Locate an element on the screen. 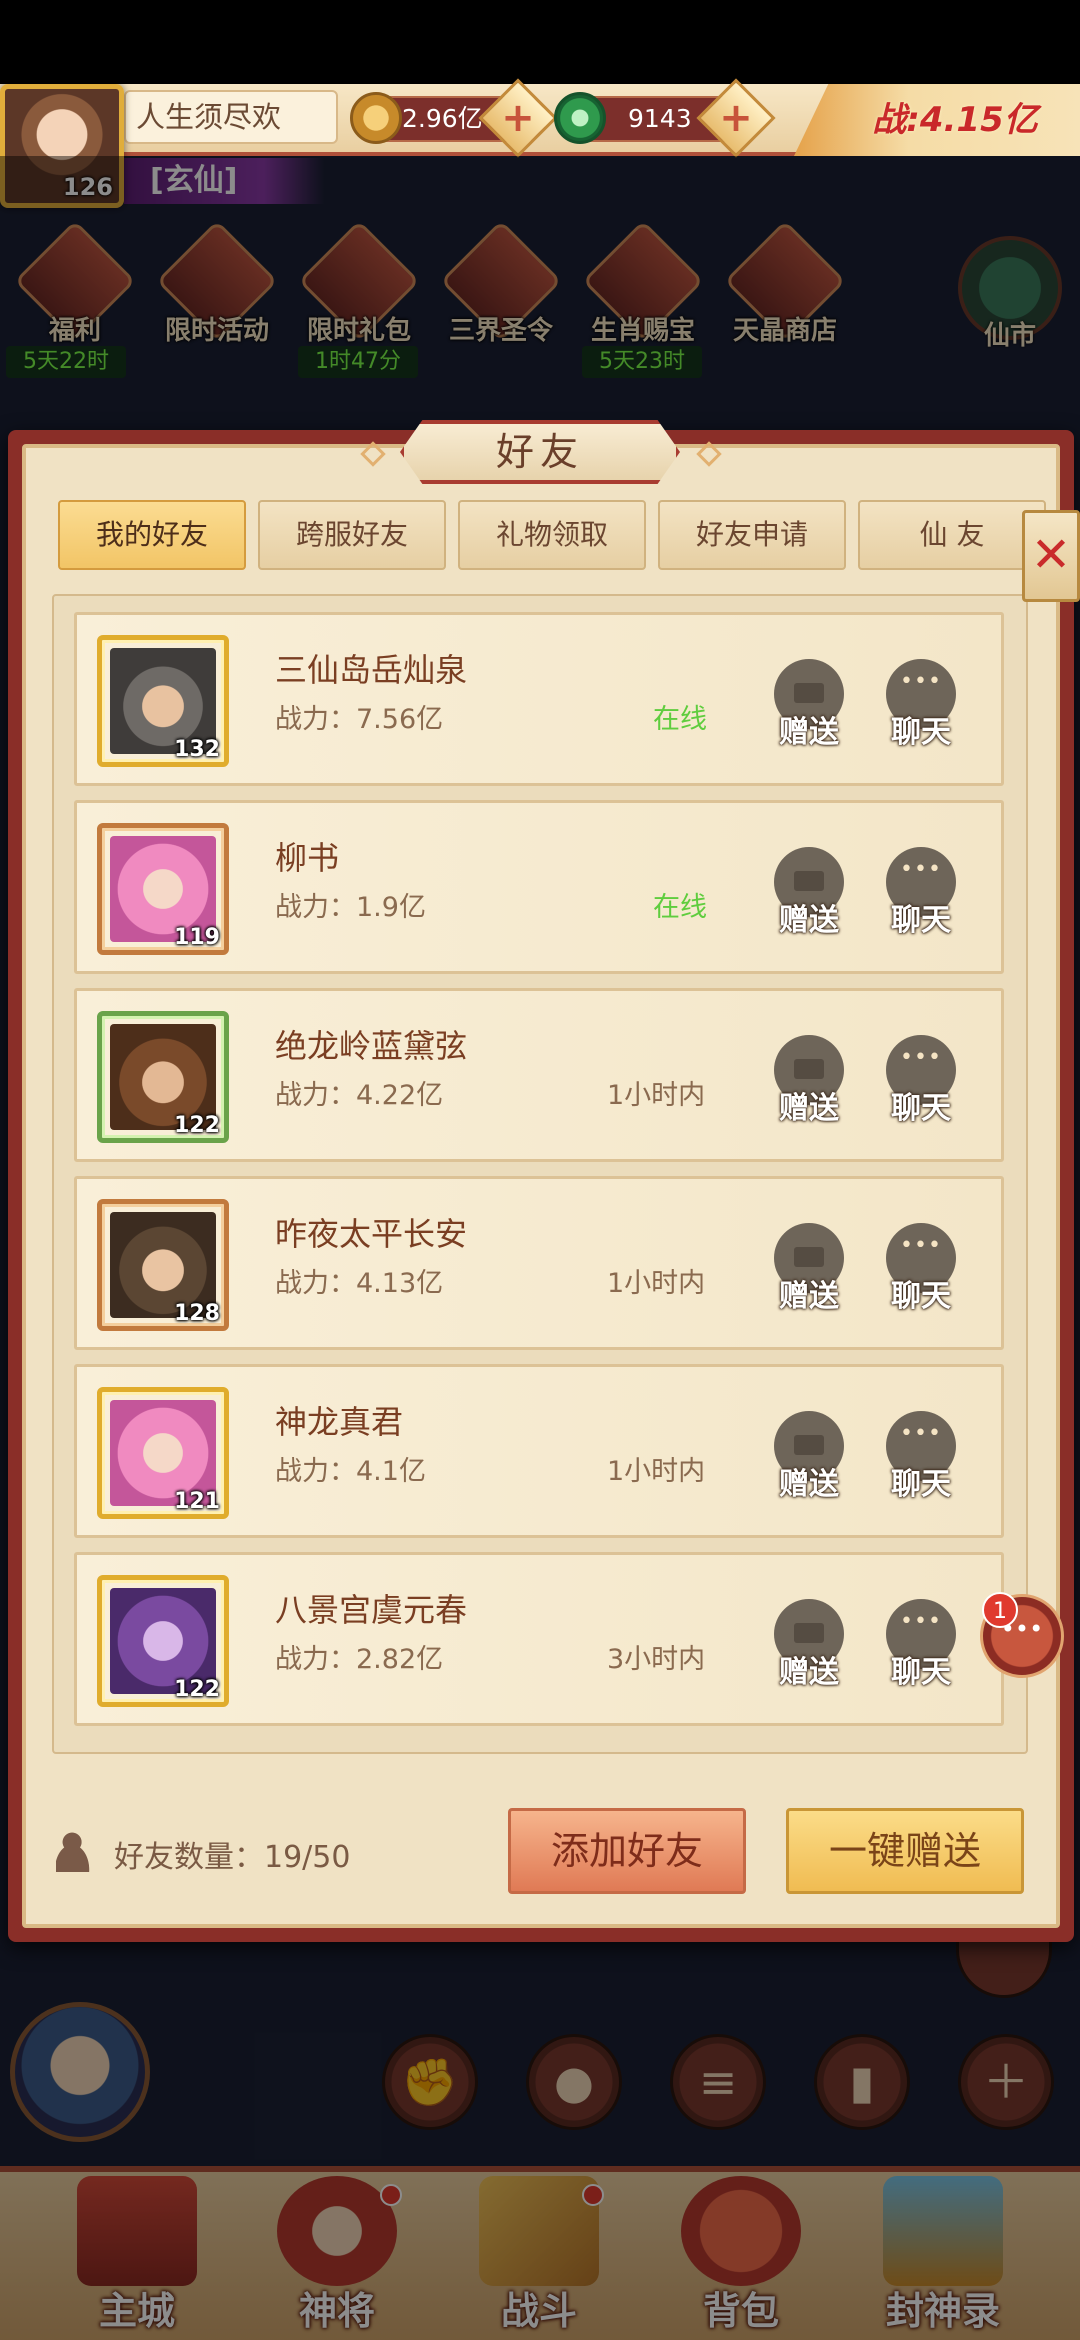  friend-name: 柳书 is located at coordinates (307, 858).